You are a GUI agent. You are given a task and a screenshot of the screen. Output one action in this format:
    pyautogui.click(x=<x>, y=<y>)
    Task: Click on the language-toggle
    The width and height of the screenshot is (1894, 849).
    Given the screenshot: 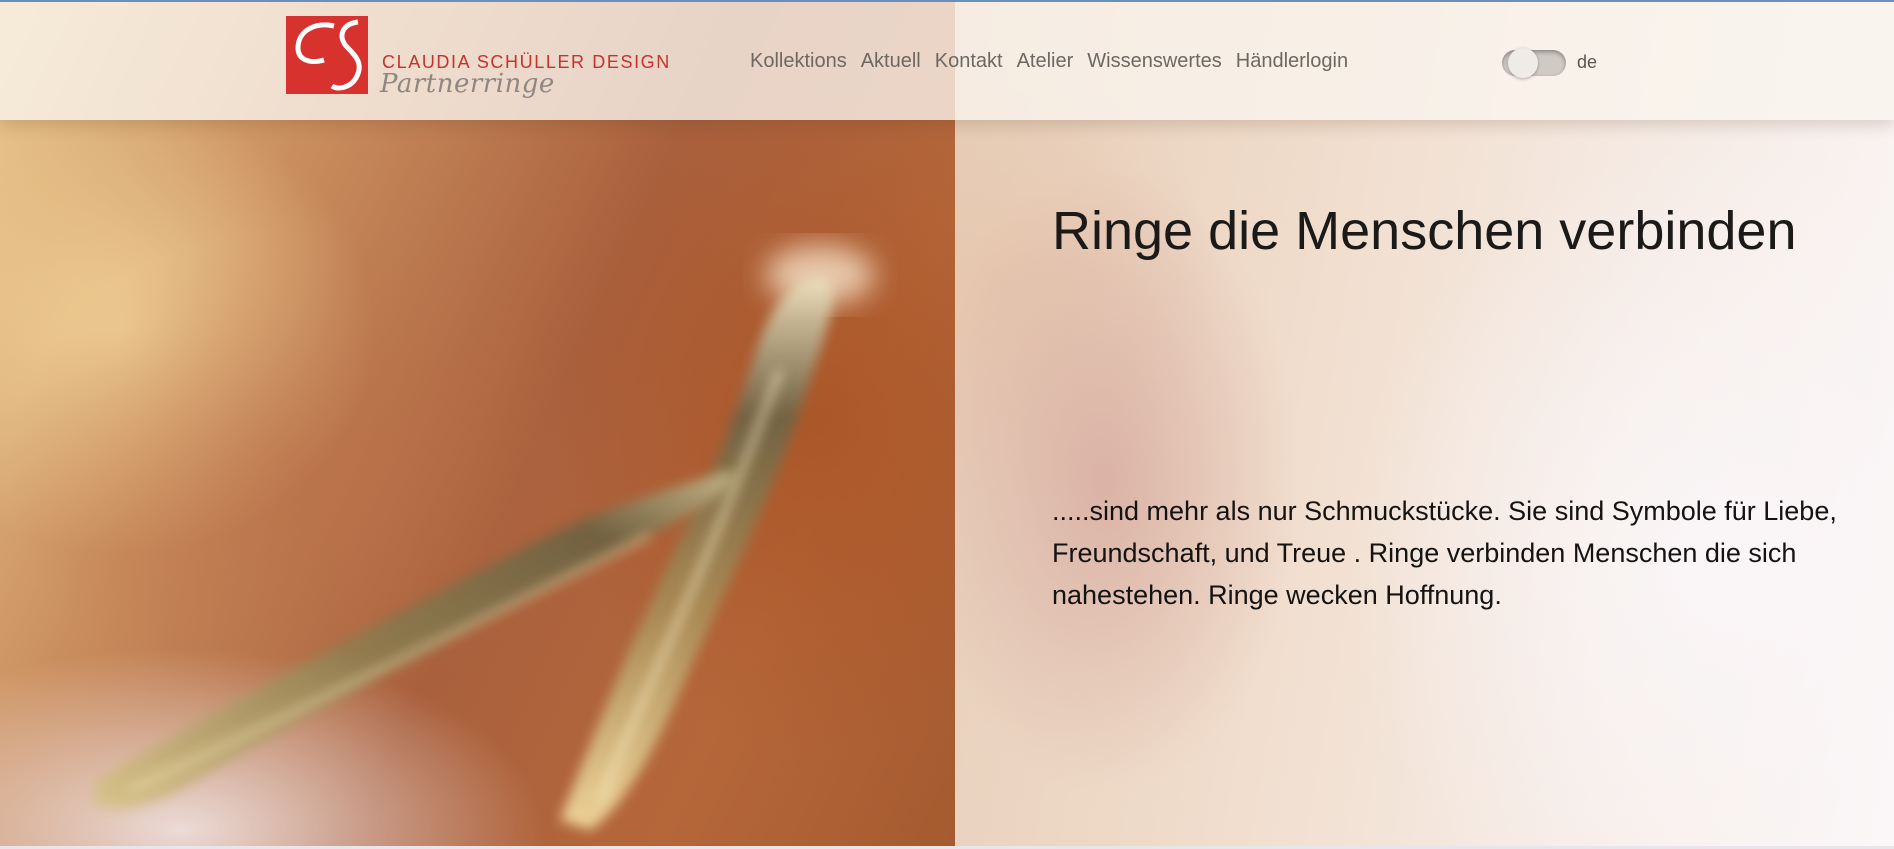 What is the action you would take?
    pyautogui.click(x=1535, y=63)
    